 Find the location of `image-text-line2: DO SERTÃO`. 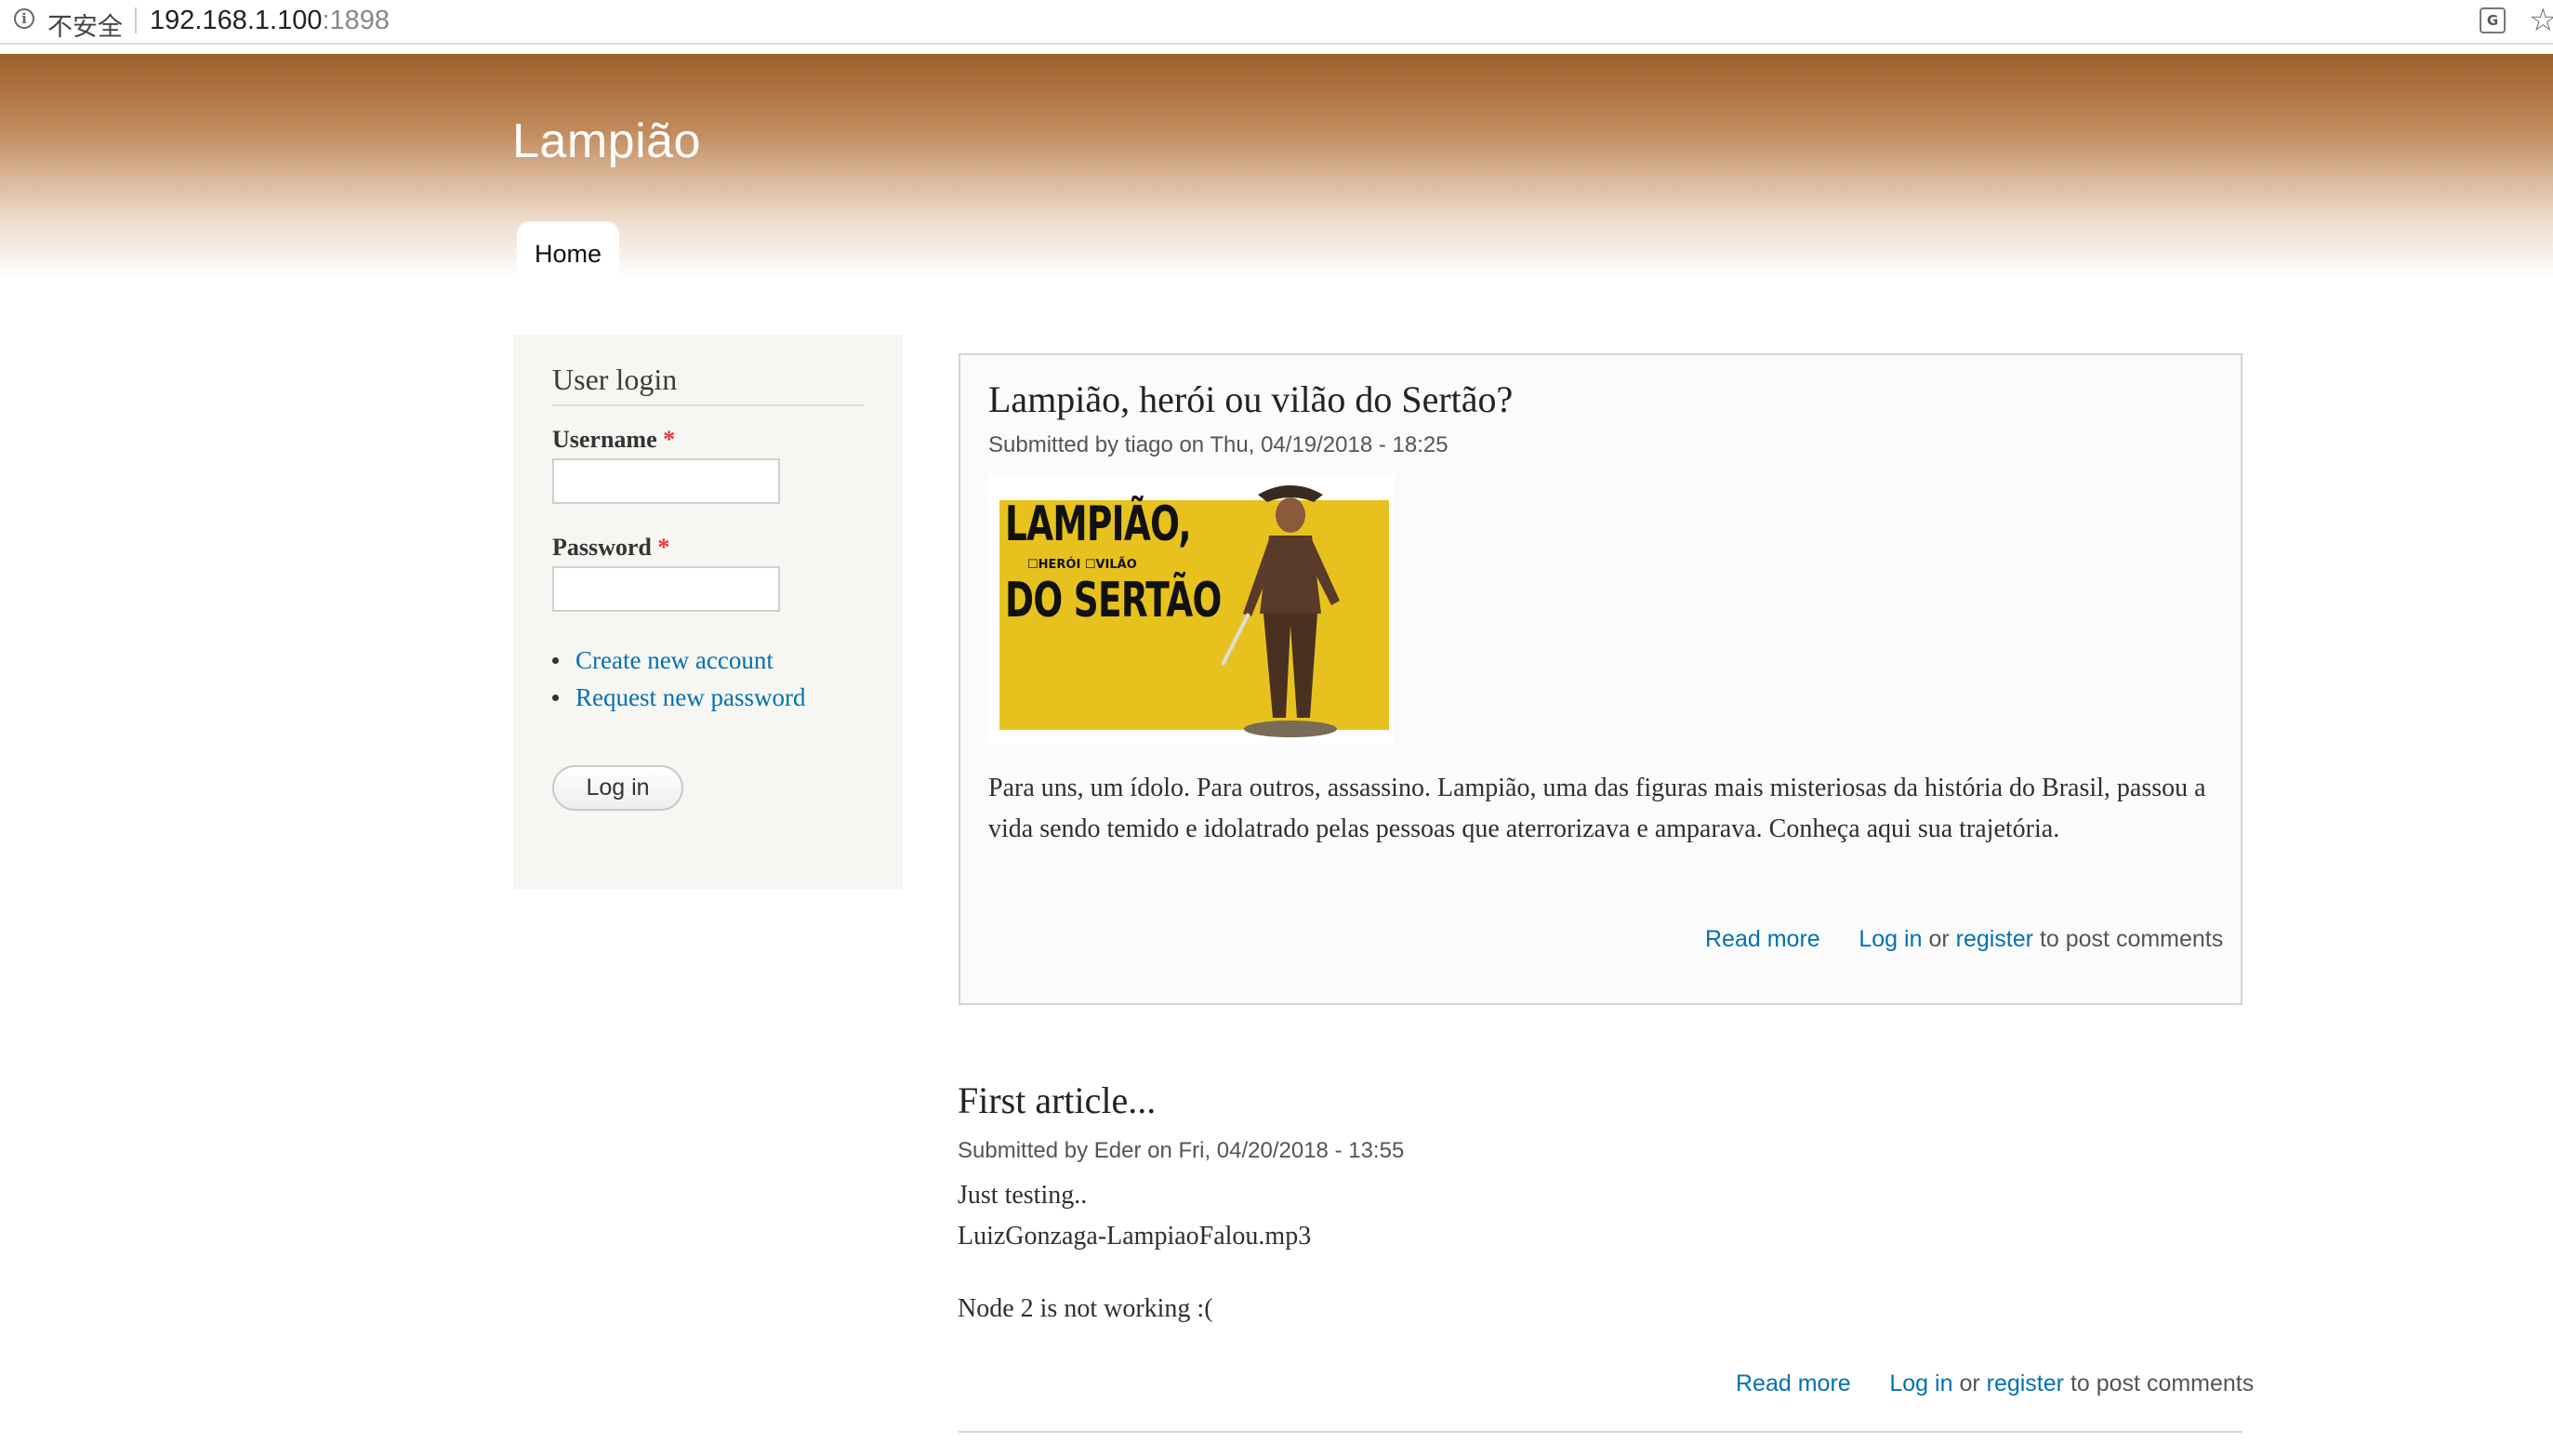

image-text-line2: DO SERTÃO is located at coordinates (1113, 601).